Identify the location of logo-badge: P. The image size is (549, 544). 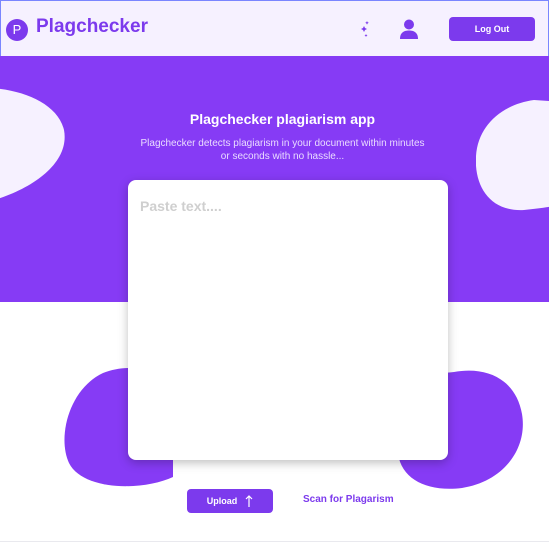
(17, 30).